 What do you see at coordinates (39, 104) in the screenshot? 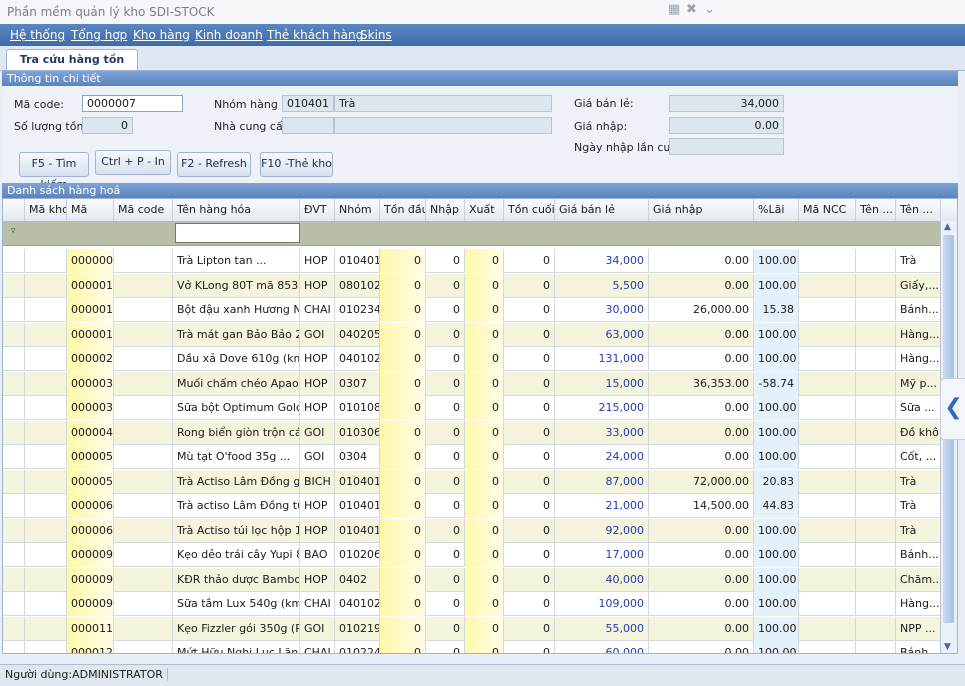
I see `ma-code-label: Mã code:` at bounding box center [39, 104].